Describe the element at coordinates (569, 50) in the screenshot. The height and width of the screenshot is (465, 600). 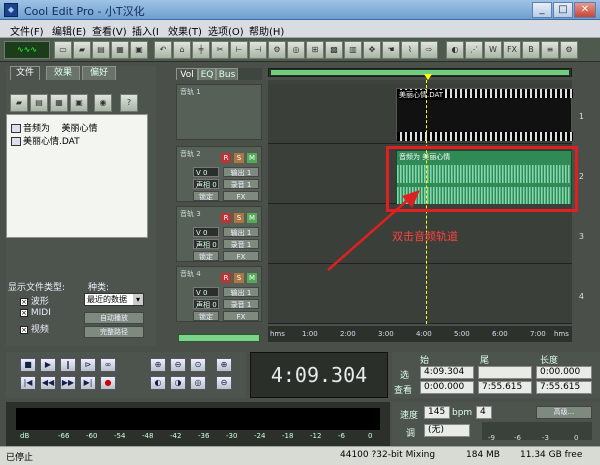
I see `settings-icon: ⚙` at that location.